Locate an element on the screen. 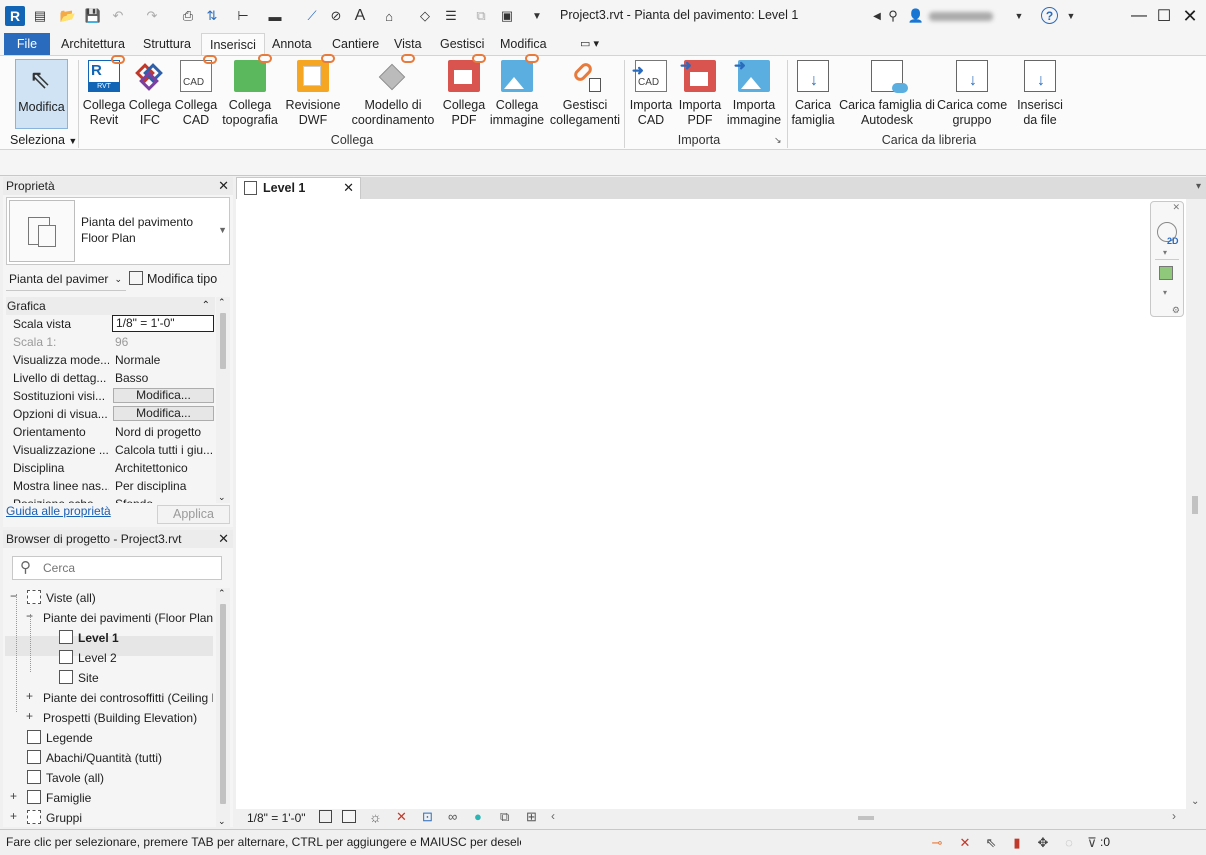 The image size is (1206, 855). visual-style-icon is located at coordinates (349, 816).